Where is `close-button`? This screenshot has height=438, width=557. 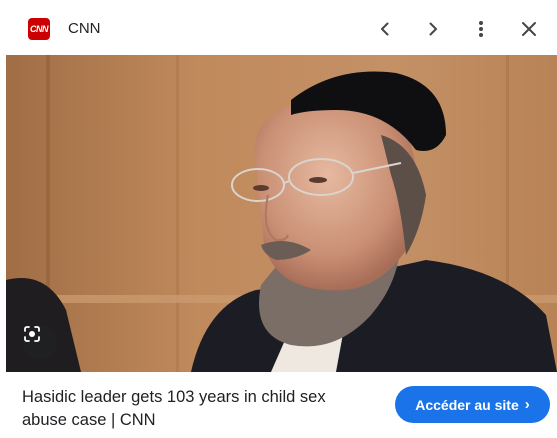 close-button is located at coordinates (529, 29).